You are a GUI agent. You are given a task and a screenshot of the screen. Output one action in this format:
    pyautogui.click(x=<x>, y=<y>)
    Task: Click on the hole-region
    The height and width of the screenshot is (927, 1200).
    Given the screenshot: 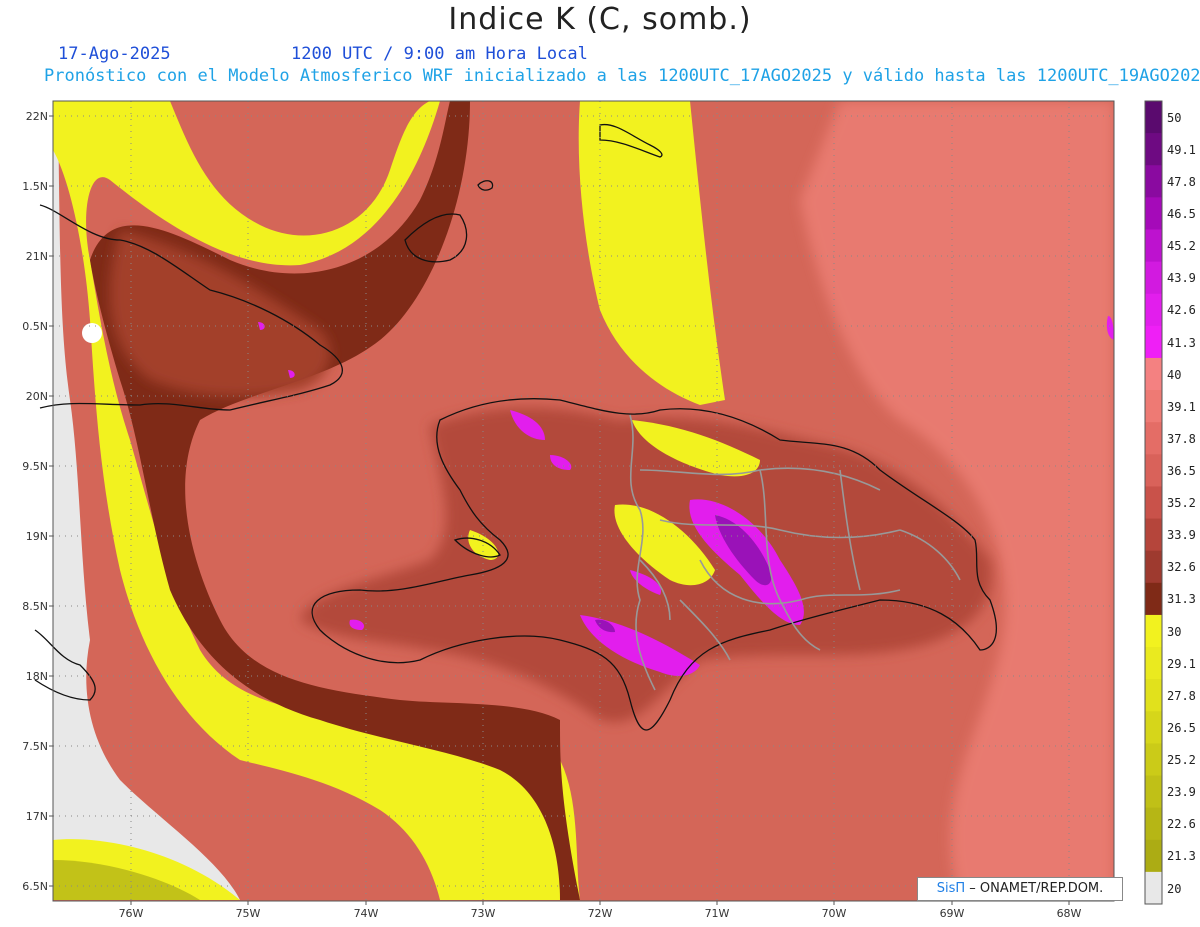 What is the action you would take?
    pyautogui.click(x=92, y=333)
    